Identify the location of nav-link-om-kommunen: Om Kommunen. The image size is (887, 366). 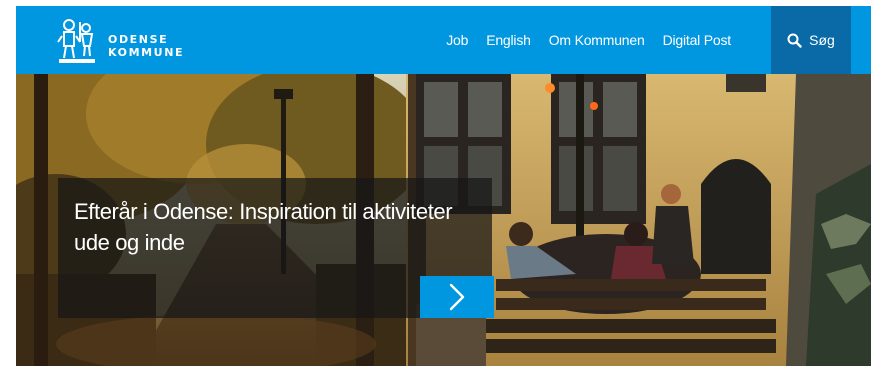
(597, 40).